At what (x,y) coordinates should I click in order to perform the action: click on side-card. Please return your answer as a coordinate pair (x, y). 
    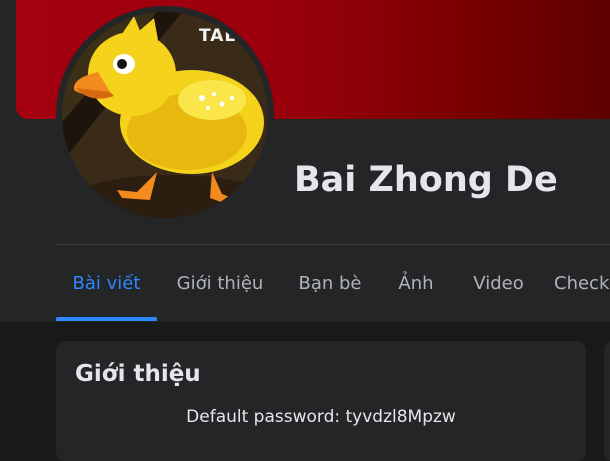
    Looking at the image, I should click on (607, 401).